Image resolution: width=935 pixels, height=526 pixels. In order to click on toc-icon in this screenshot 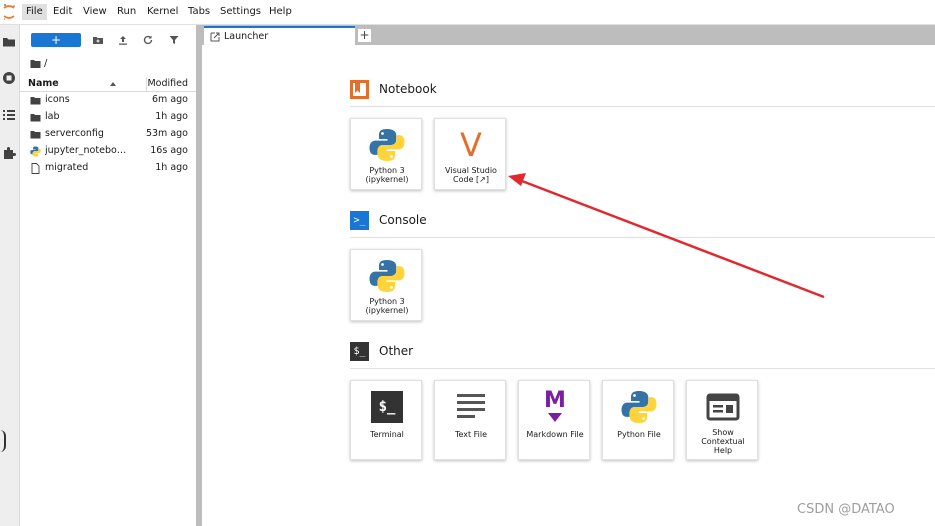, I will do `click(9, 115)`.